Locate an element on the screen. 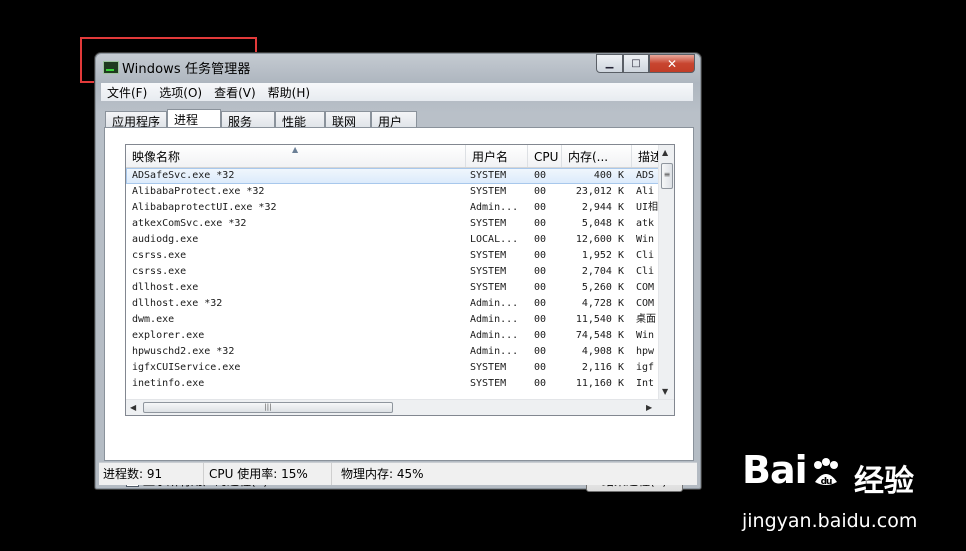 The width and height of the screenshot is (966, 551). process-memory: 400 K is located at coordinates (608, 175).